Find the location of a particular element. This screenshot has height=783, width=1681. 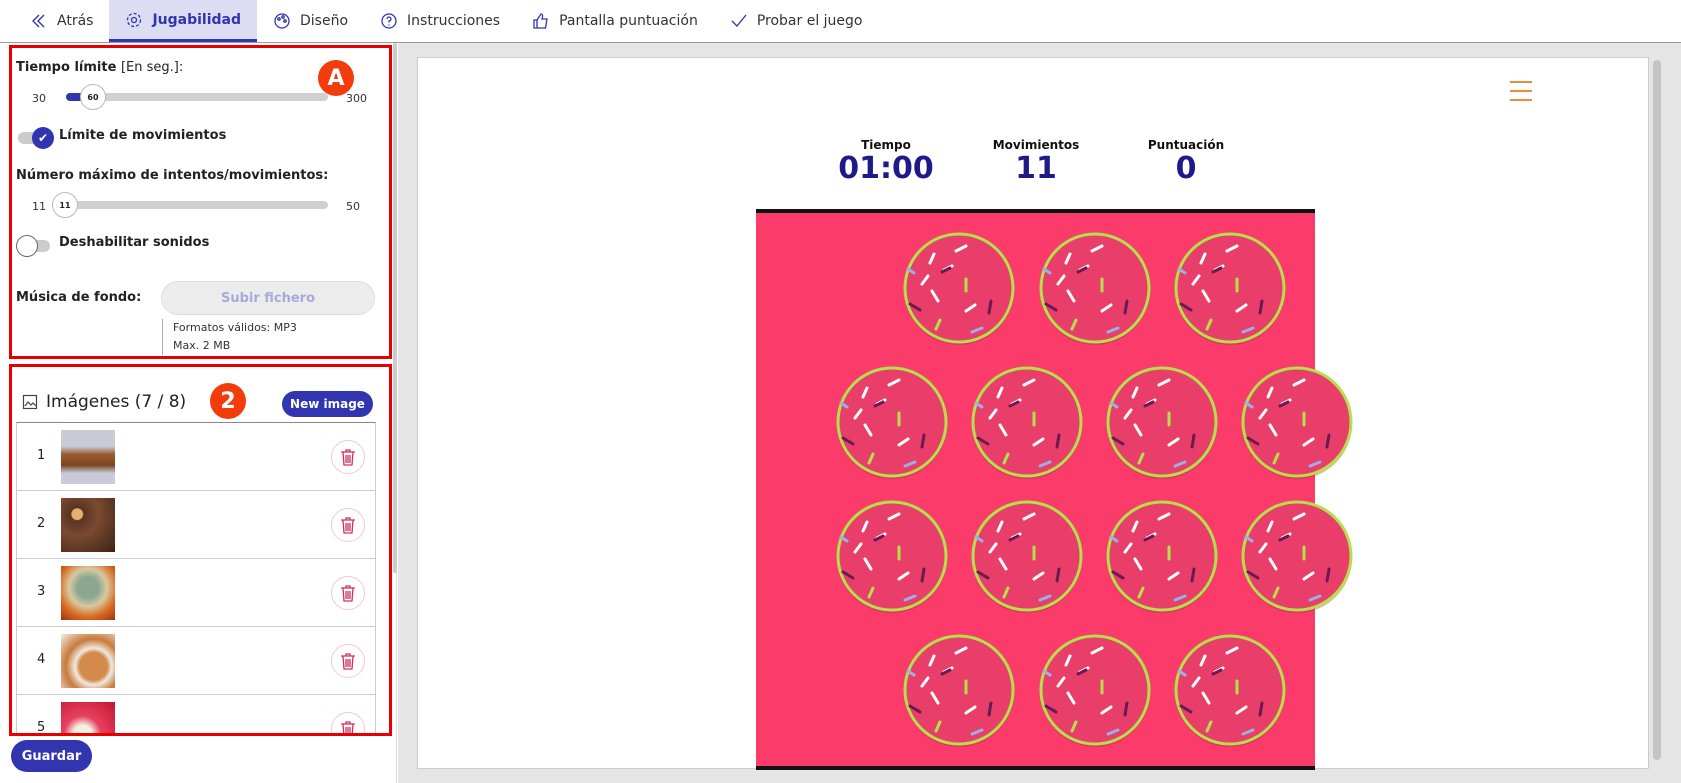

disable-sounds-toggle is located at coordinates (33, 246).